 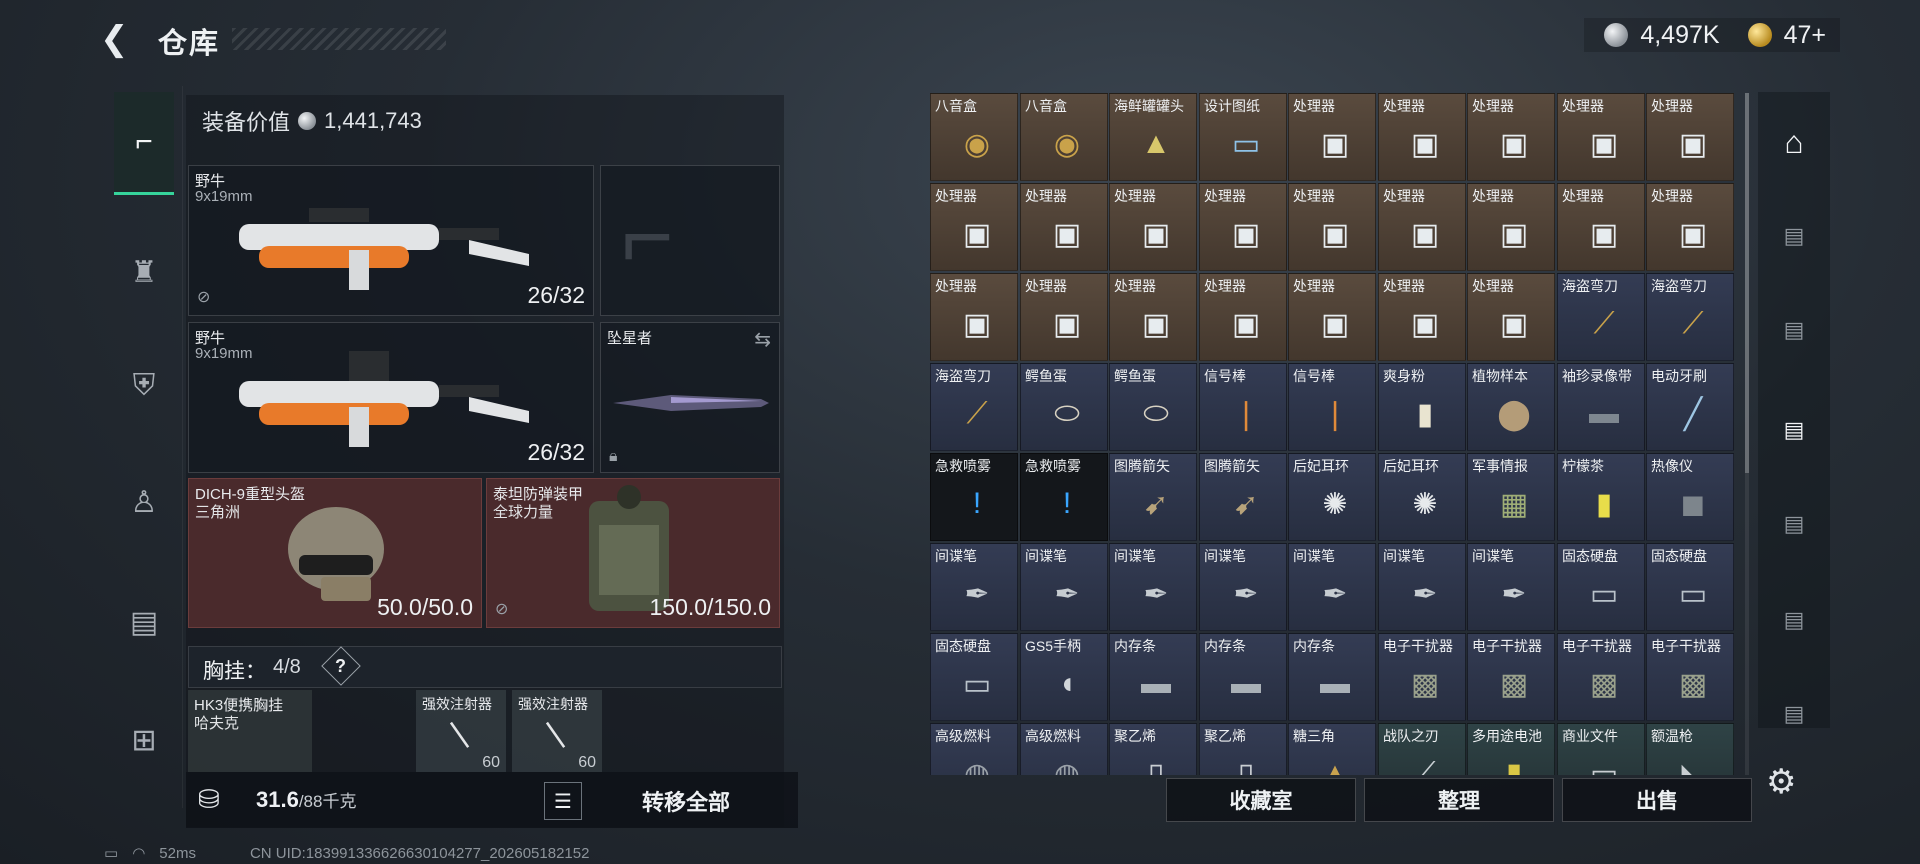 What do you see at coordinates (762, 339) in the screenshot?
I see `swap-icon: ⇆` at bounding box center [762, 339].